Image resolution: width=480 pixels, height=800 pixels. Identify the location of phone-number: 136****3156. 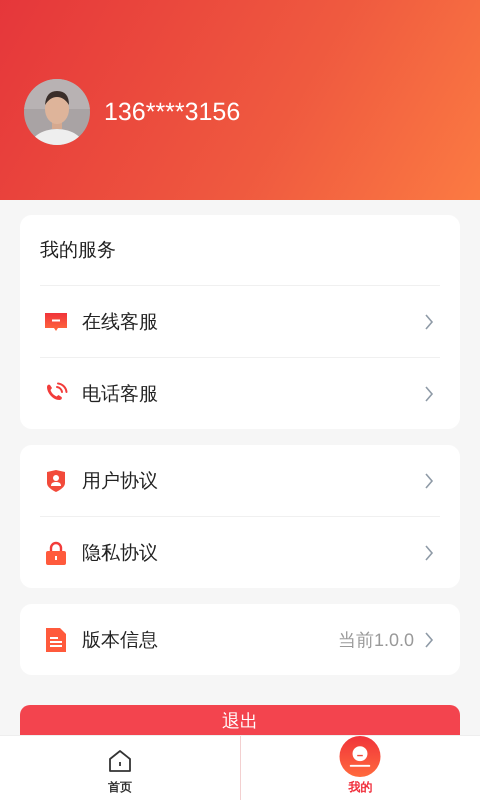
(172, 112).